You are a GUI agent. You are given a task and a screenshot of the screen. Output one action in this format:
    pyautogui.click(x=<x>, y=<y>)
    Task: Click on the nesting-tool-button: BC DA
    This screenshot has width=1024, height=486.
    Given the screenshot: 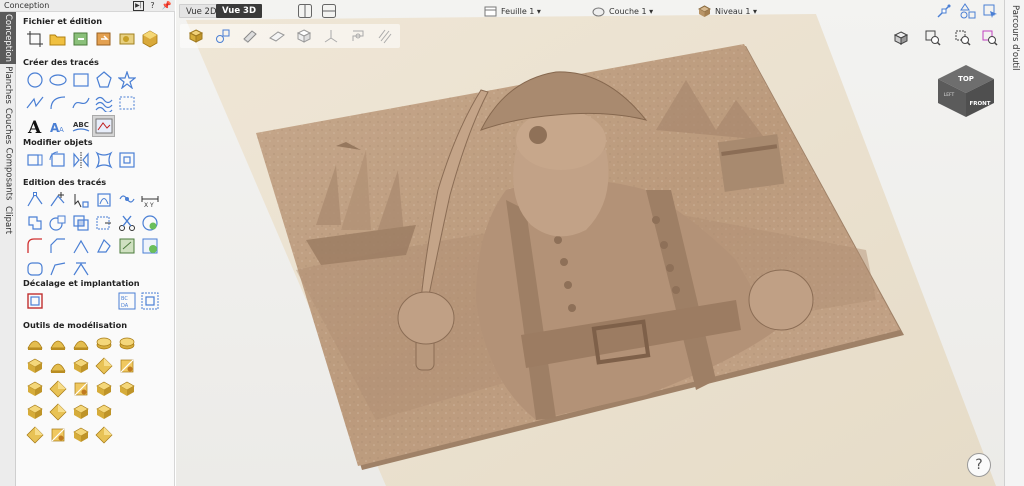 What is the action you would take?
    pyautogui.click(x=126, y=301)
    